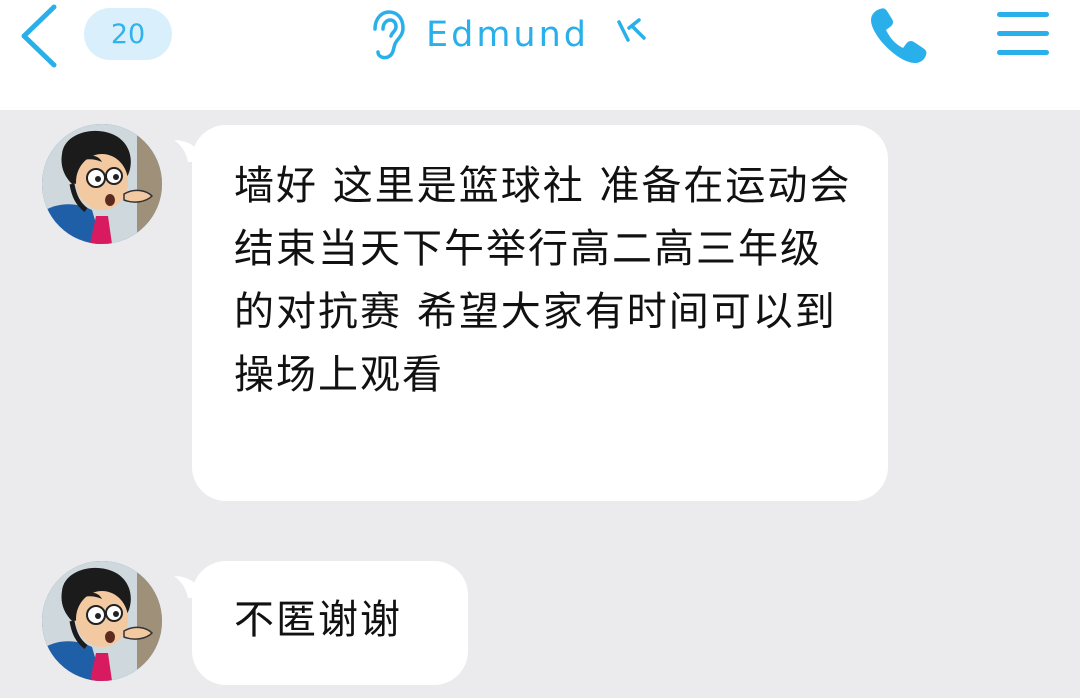  What do you see at coordinates (389, 35) in the screenshot?
I see `ear-icon` at bounding box center [389, 35].